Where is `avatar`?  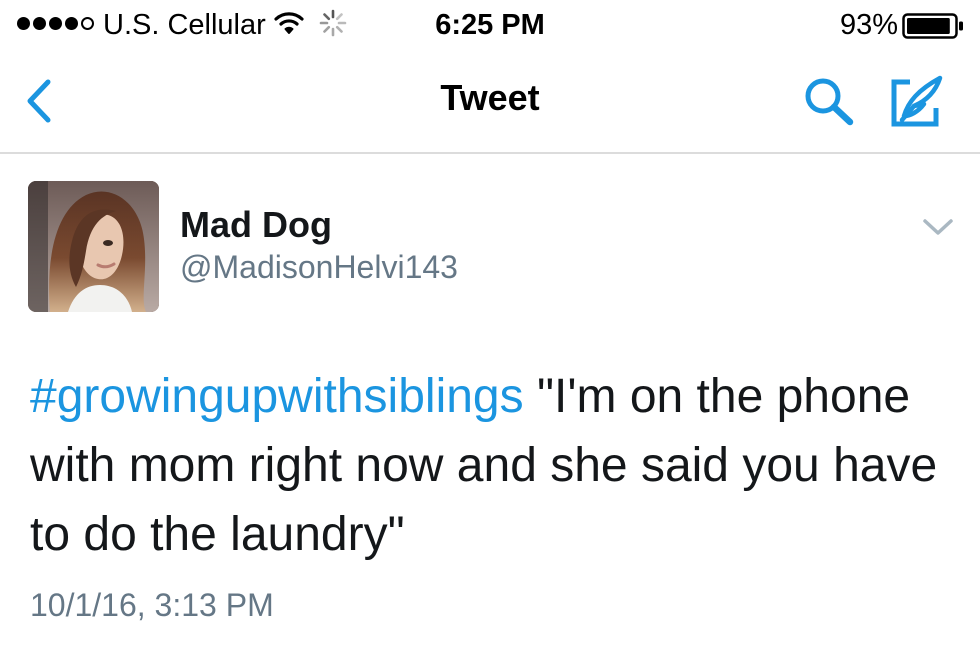
avatar is located at coordinates (93, 246).